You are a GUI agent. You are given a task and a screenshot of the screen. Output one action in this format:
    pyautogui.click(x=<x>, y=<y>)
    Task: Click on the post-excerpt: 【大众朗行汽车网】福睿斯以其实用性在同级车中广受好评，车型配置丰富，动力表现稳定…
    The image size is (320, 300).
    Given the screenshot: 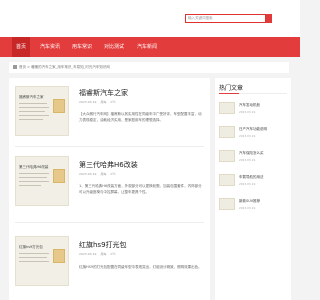 What is the action you would take?
    pyautogui.click(x=140, y=117)
    